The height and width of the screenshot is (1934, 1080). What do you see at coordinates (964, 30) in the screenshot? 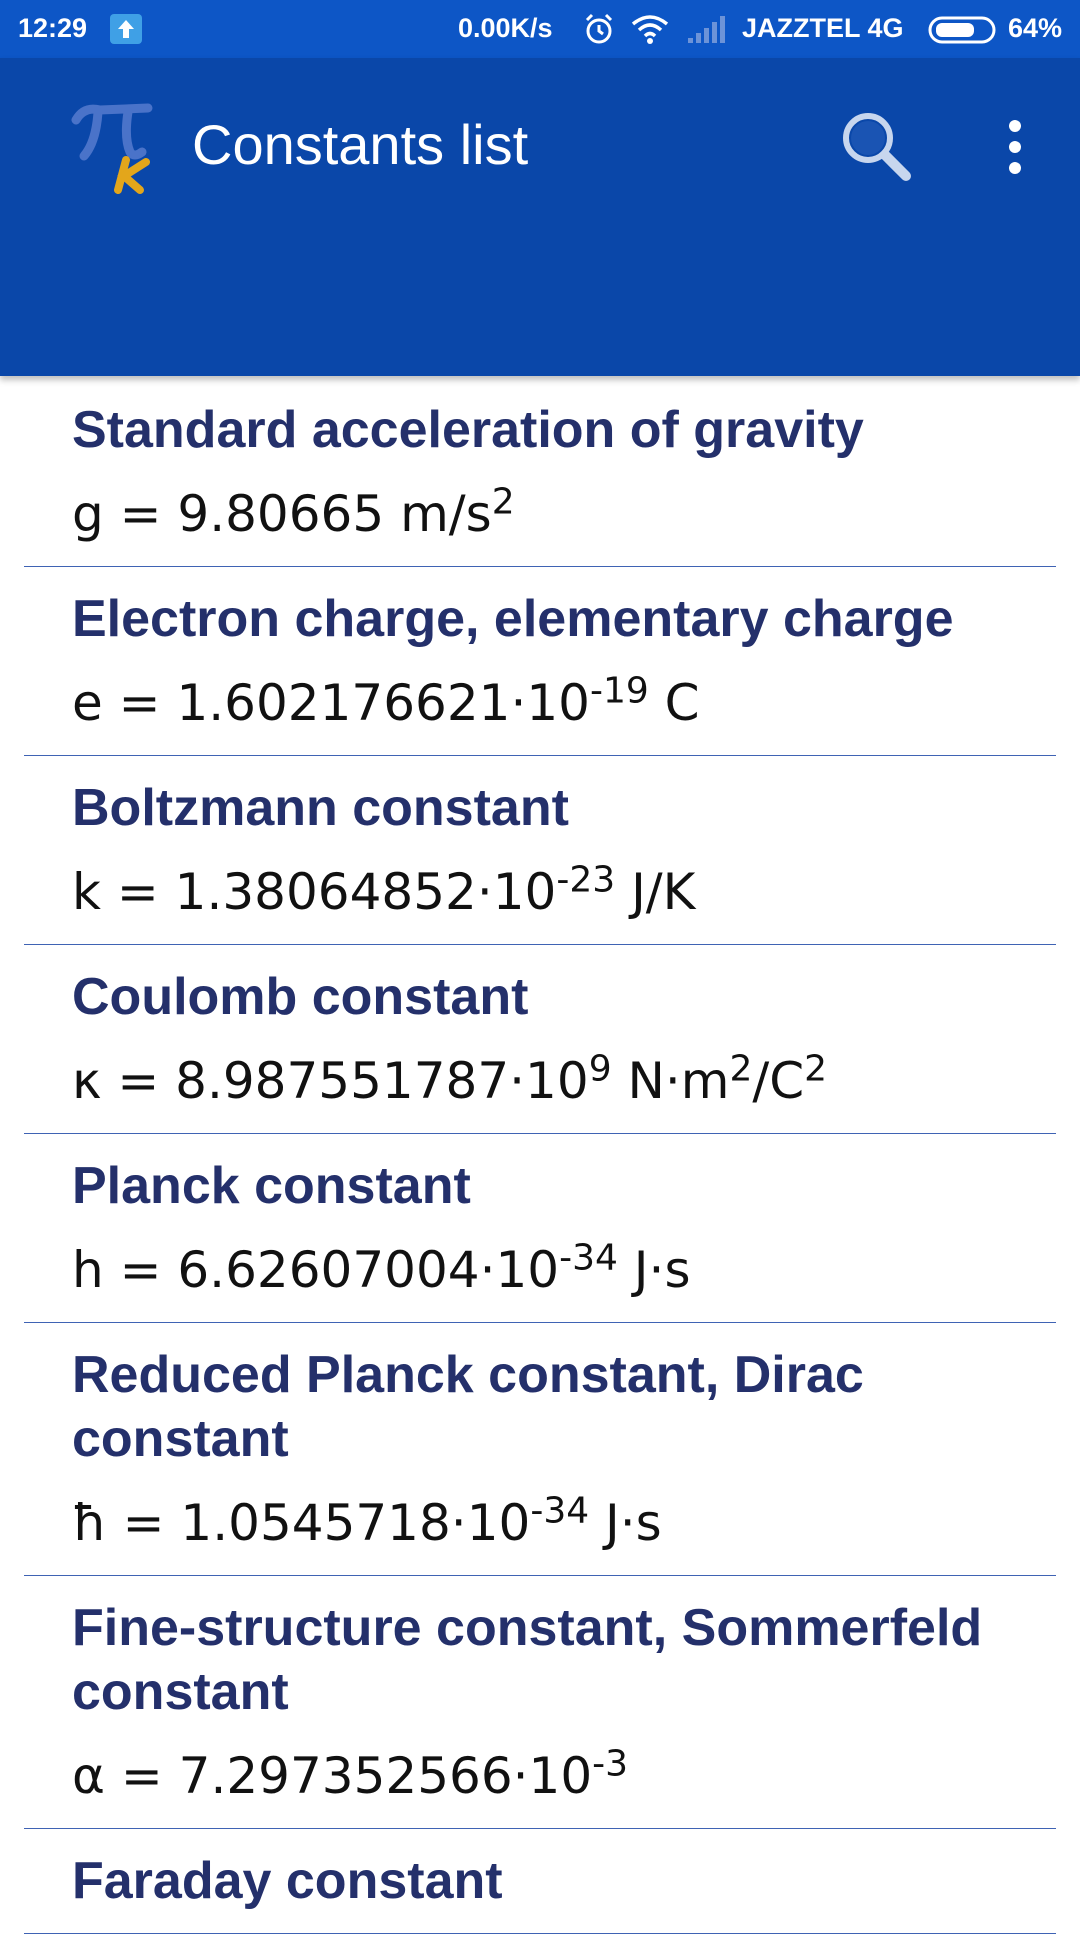
I see `battery-icon` at bounding box center [964, 30].